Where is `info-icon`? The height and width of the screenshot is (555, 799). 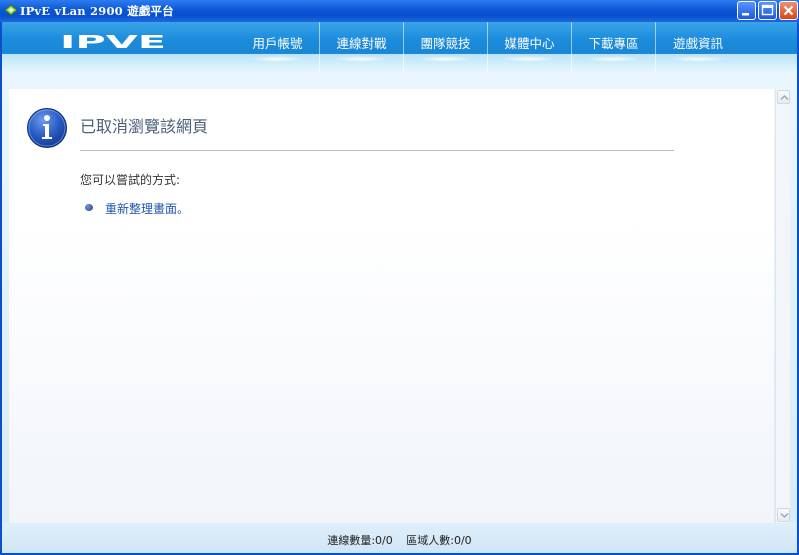 info-icon is located at coordinates (47, 128).